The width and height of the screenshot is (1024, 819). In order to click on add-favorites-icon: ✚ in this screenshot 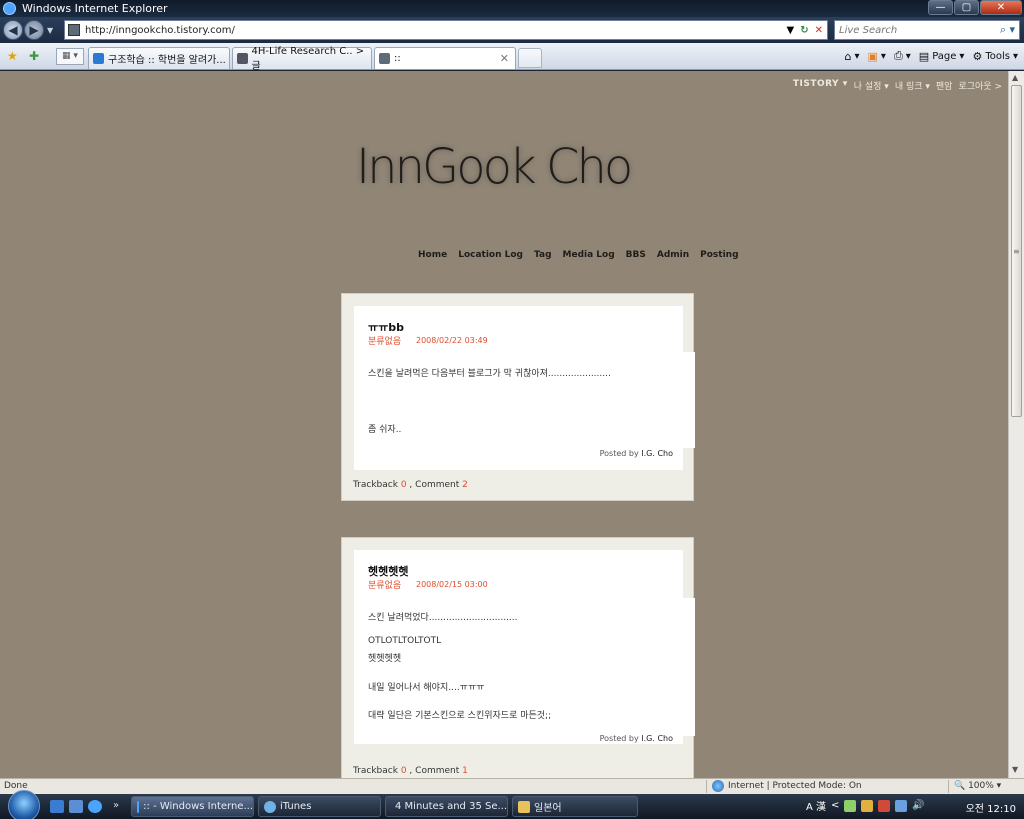, I will do `click(34, 56)`.